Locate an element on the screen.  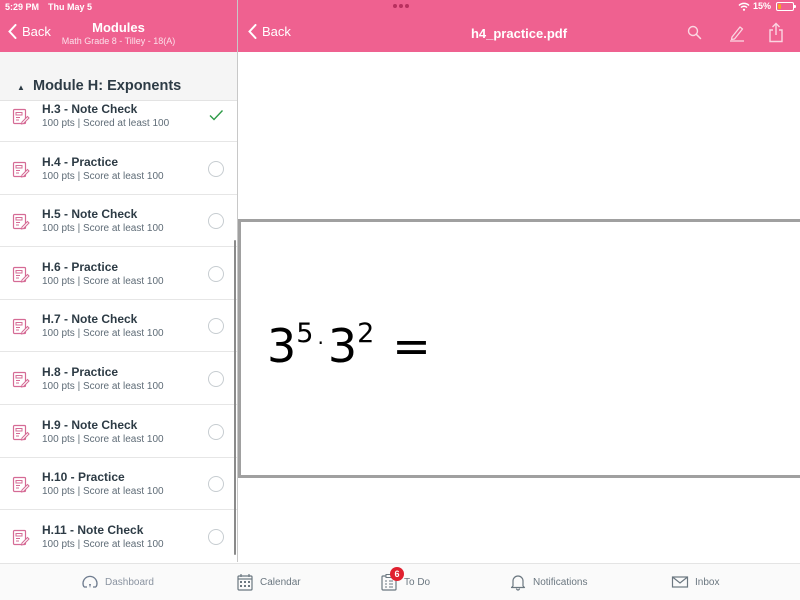
module-item-title: H.7 - Note Check is located at coordinates (90, 319).